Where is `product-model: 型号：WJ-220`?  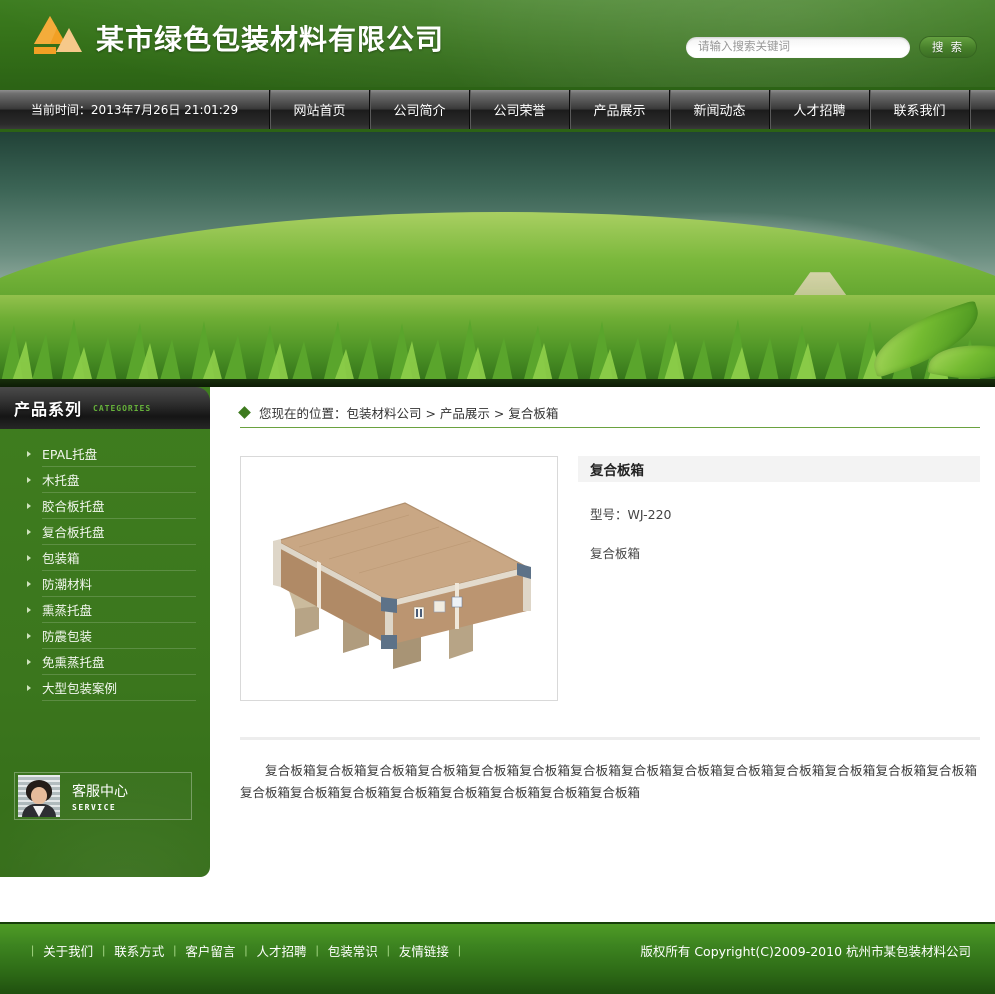
product-model: 型号：WJ-220 is located at coordinates (631, 514).